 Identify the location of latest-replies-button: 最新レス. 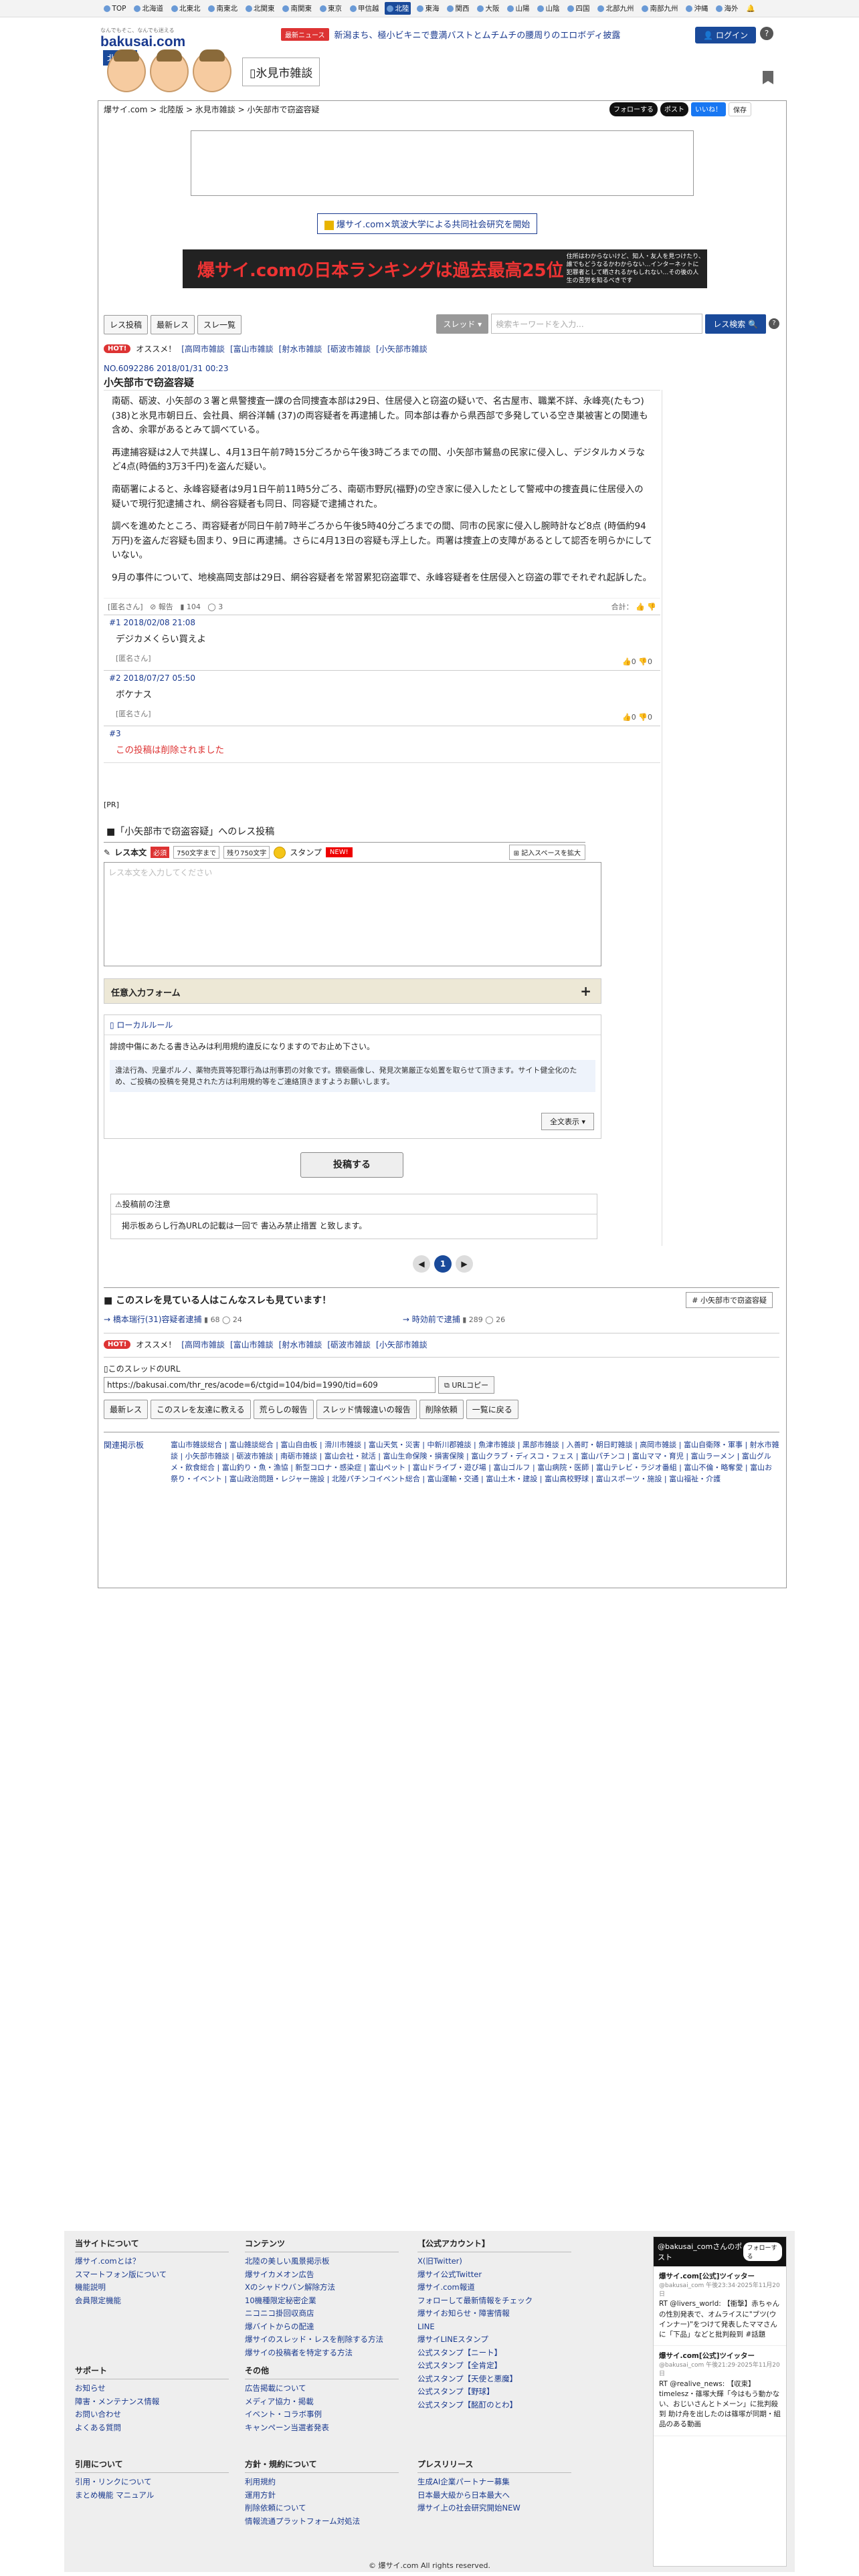
(173, 325).